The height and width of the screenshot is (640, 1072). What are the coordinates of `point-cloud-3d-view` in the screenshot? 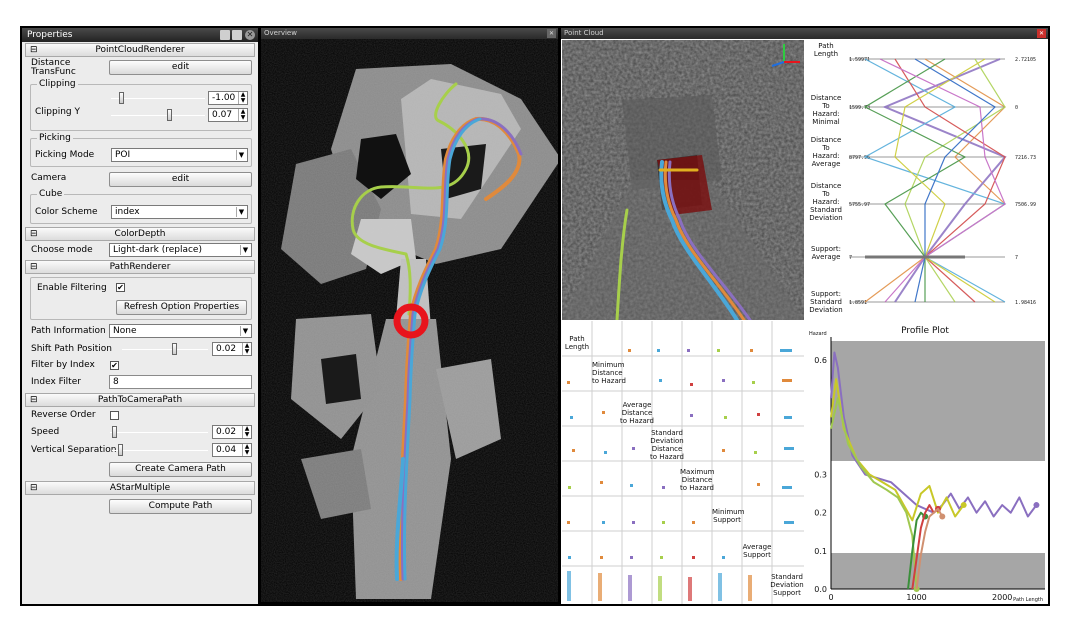 It's located at (683, 180).